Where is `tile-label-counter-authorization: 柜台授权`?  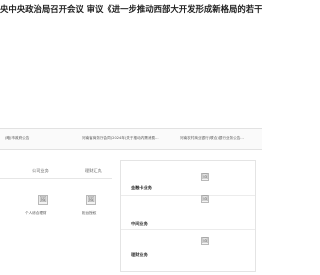 tile-label-counter-authorization: 柜台授权 is located at coordinates (89, 213).